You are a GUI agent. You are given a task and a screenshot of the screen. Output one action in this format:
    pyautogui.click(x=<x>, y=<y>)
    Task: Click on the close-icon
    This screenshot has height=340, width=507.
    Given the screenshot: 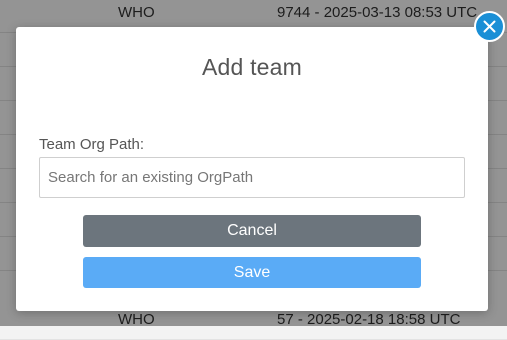 What is the action you would take?
    pyautogui.click(x=489, y=26)
    